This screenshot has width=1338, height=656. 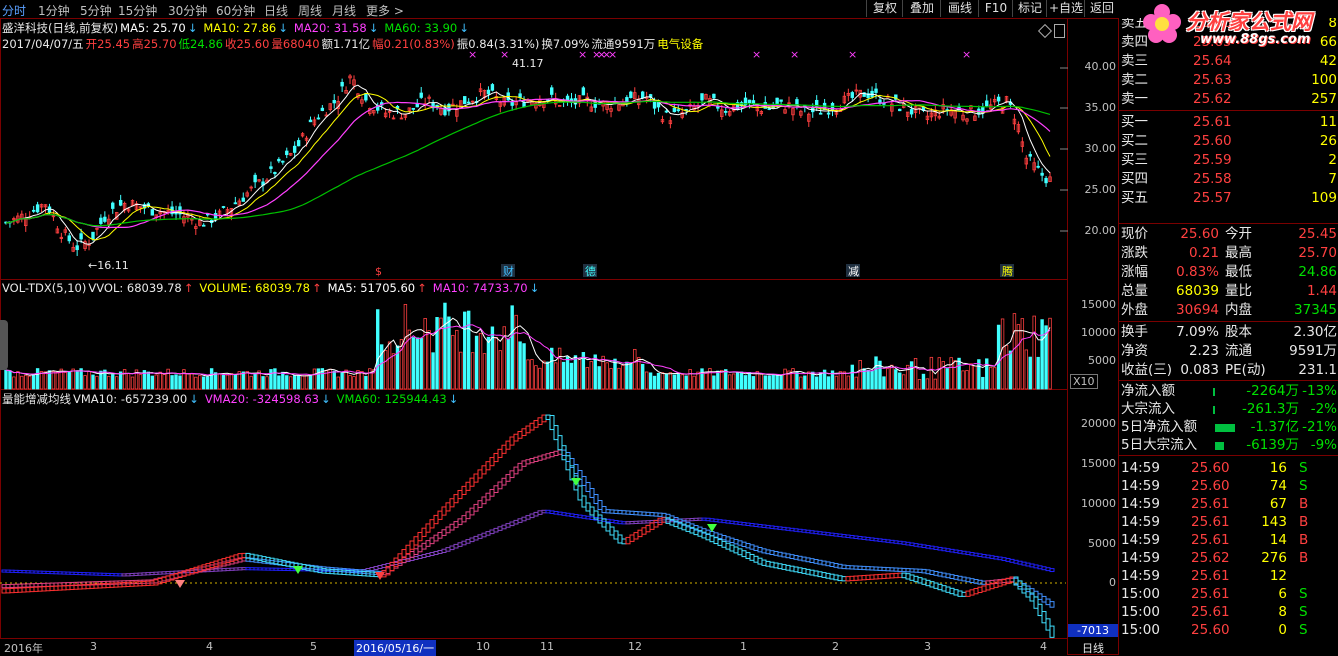 What do you see at coordinates (483, 646) in the screenshot?
I see `x-axis-label: 10` at bounding box center [483, 646].